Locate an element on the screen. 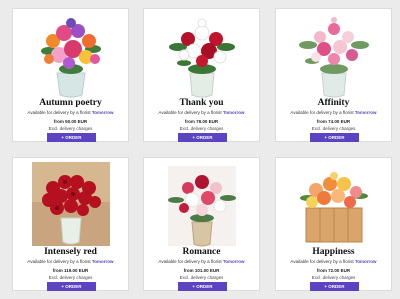  product-name: Affinity is located at coordinates (333, 103).